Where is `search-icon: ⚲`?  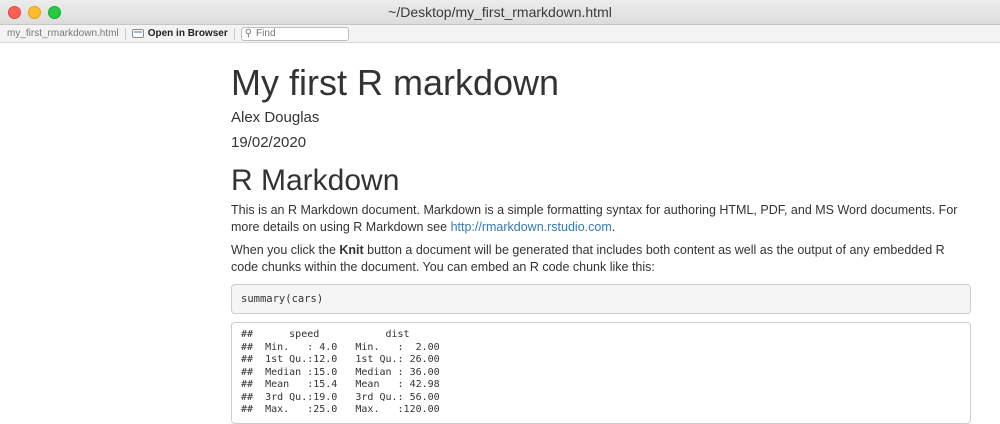
search-icon: ⚲ is located at coordinates (248, 33).